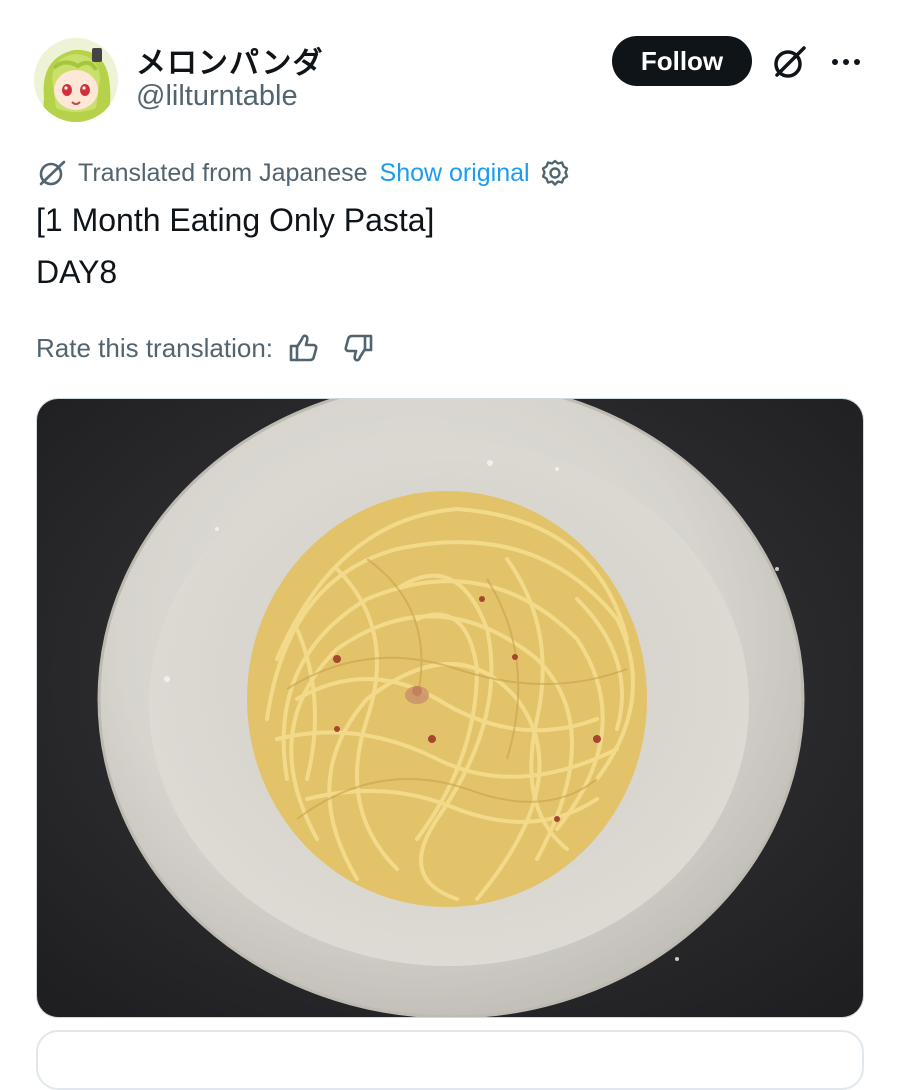  What do you see at coordinates (790, 62) in the screenshot?
I see `grok-icon` at bounding box center [790, 62].